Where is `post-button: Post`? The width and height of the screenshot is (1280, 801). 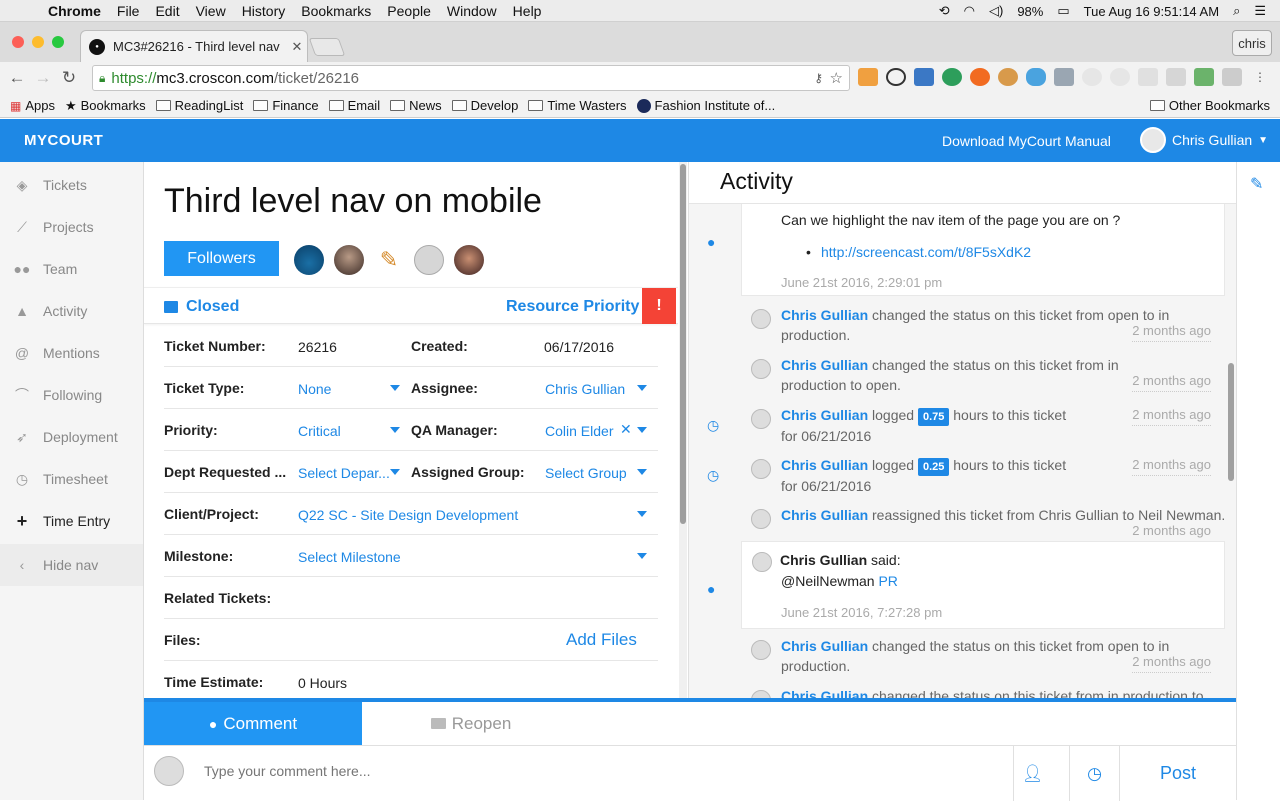 post-button: Post is located at coordinates (1177, 773).